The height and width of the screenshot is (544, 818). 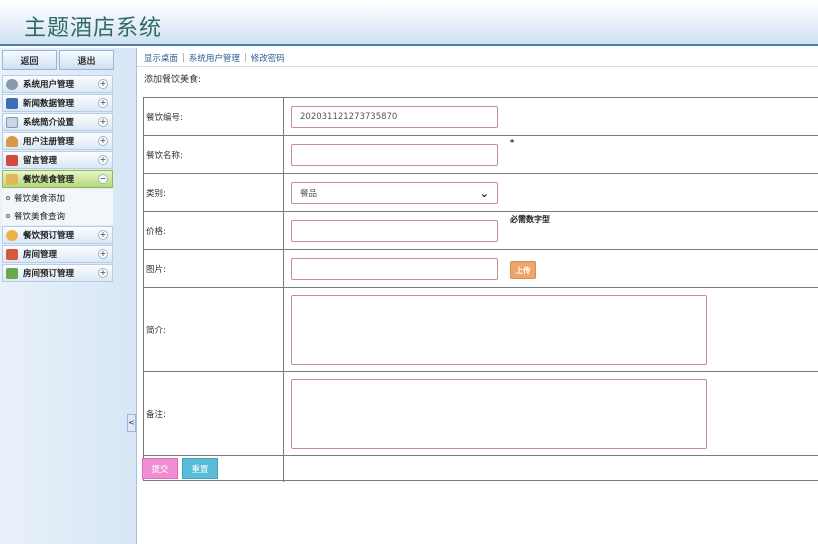 I want to click on form-row-id: 餐饮编号: 202031121273735870, so click(x=481, y=117).